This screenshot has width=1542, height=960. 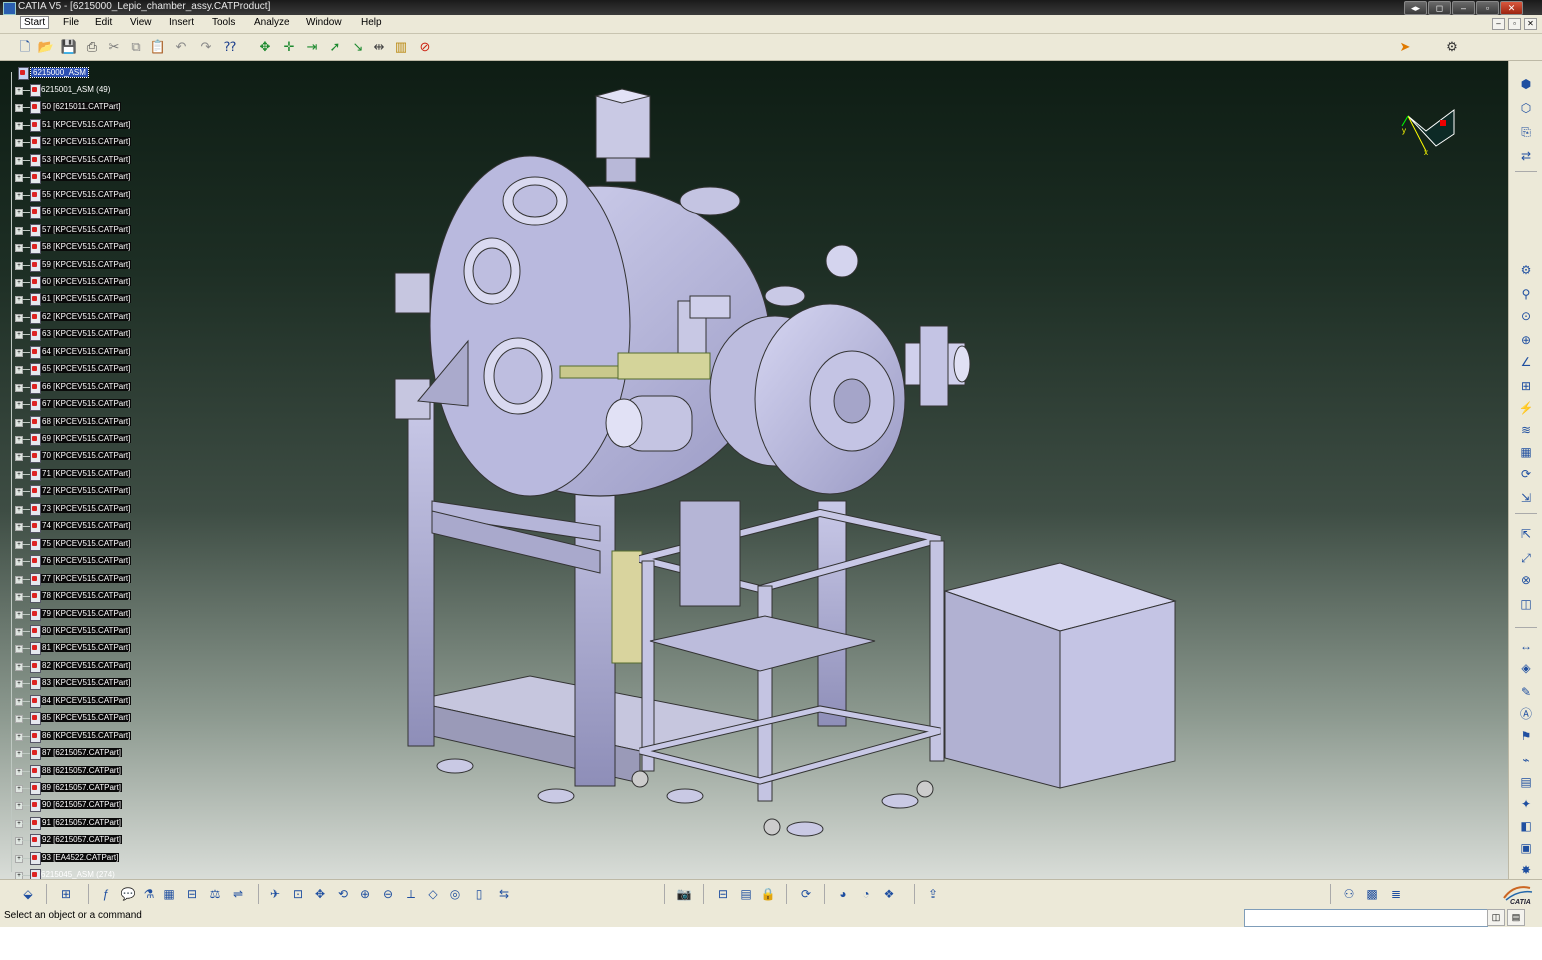 What do you see at coordinates (141, 22) in the screenshot?
I see `menu-view: View` at bounding box center [141, 22].